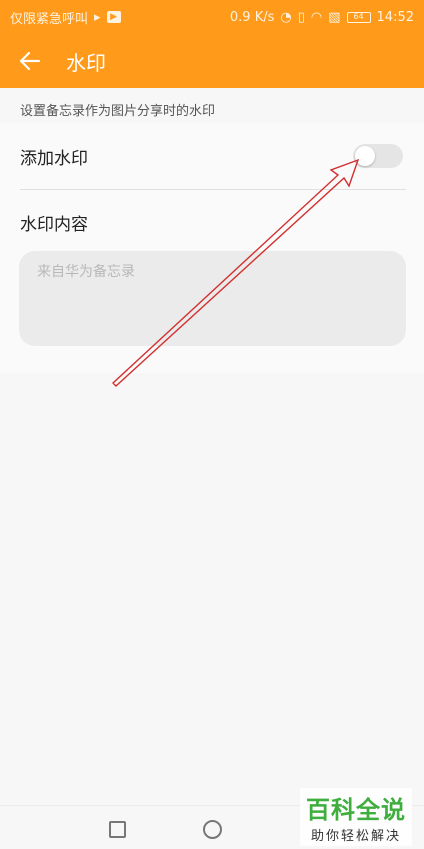 This screenshot has height=849, width=424. Describe the element at coordinates (212, 298) in the screenshot. I see `watermark-content-input` at that location.